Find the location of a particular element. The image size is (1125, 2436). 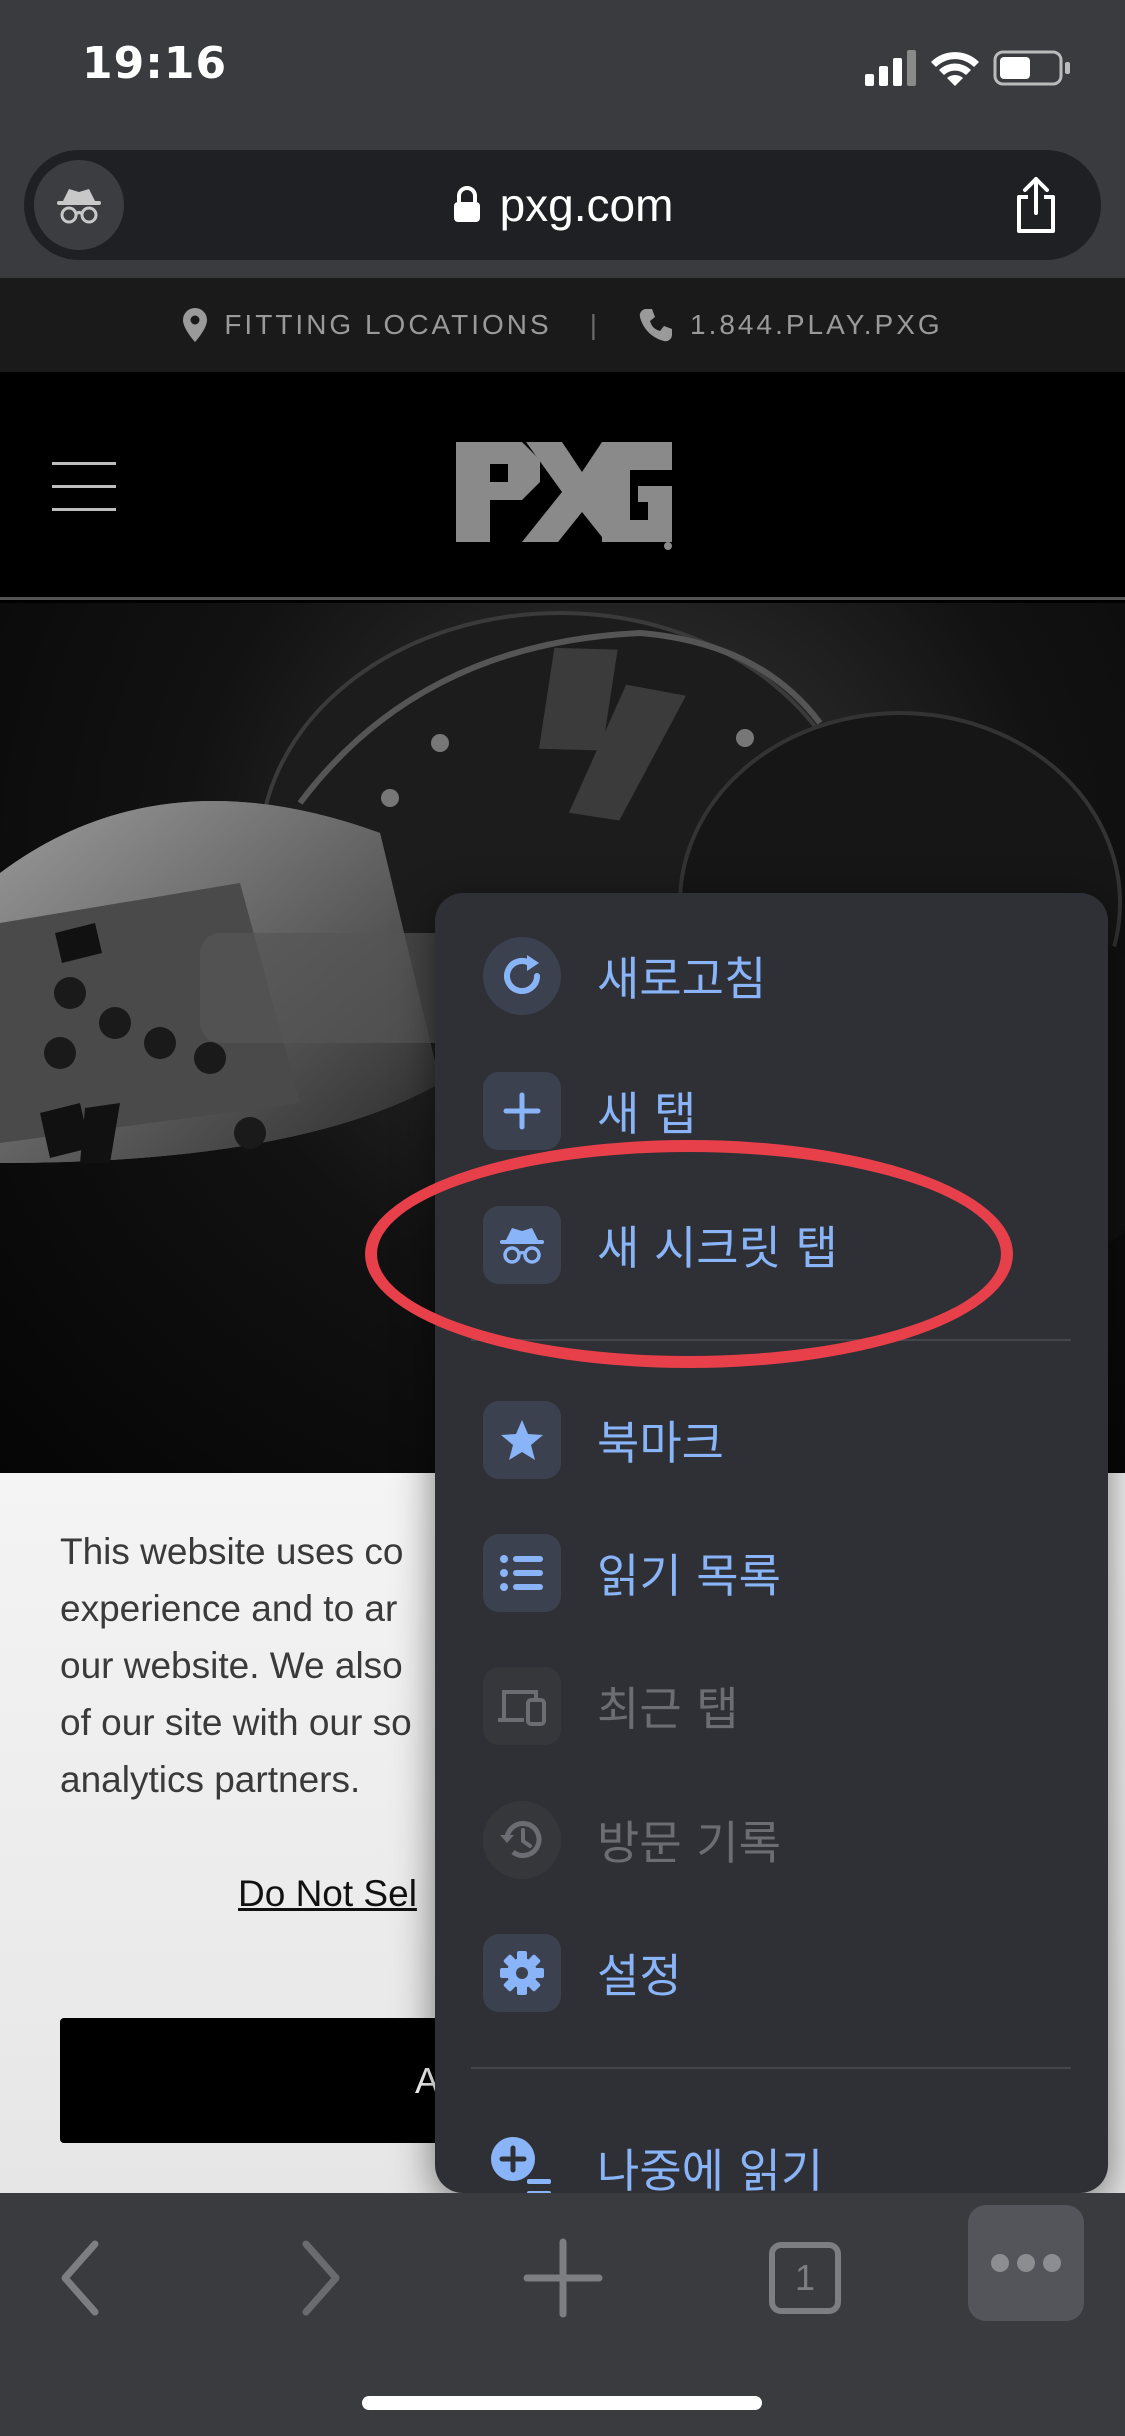

browser-top-chrome: 19:16 pxg.com is located at coordinates (562, 139).